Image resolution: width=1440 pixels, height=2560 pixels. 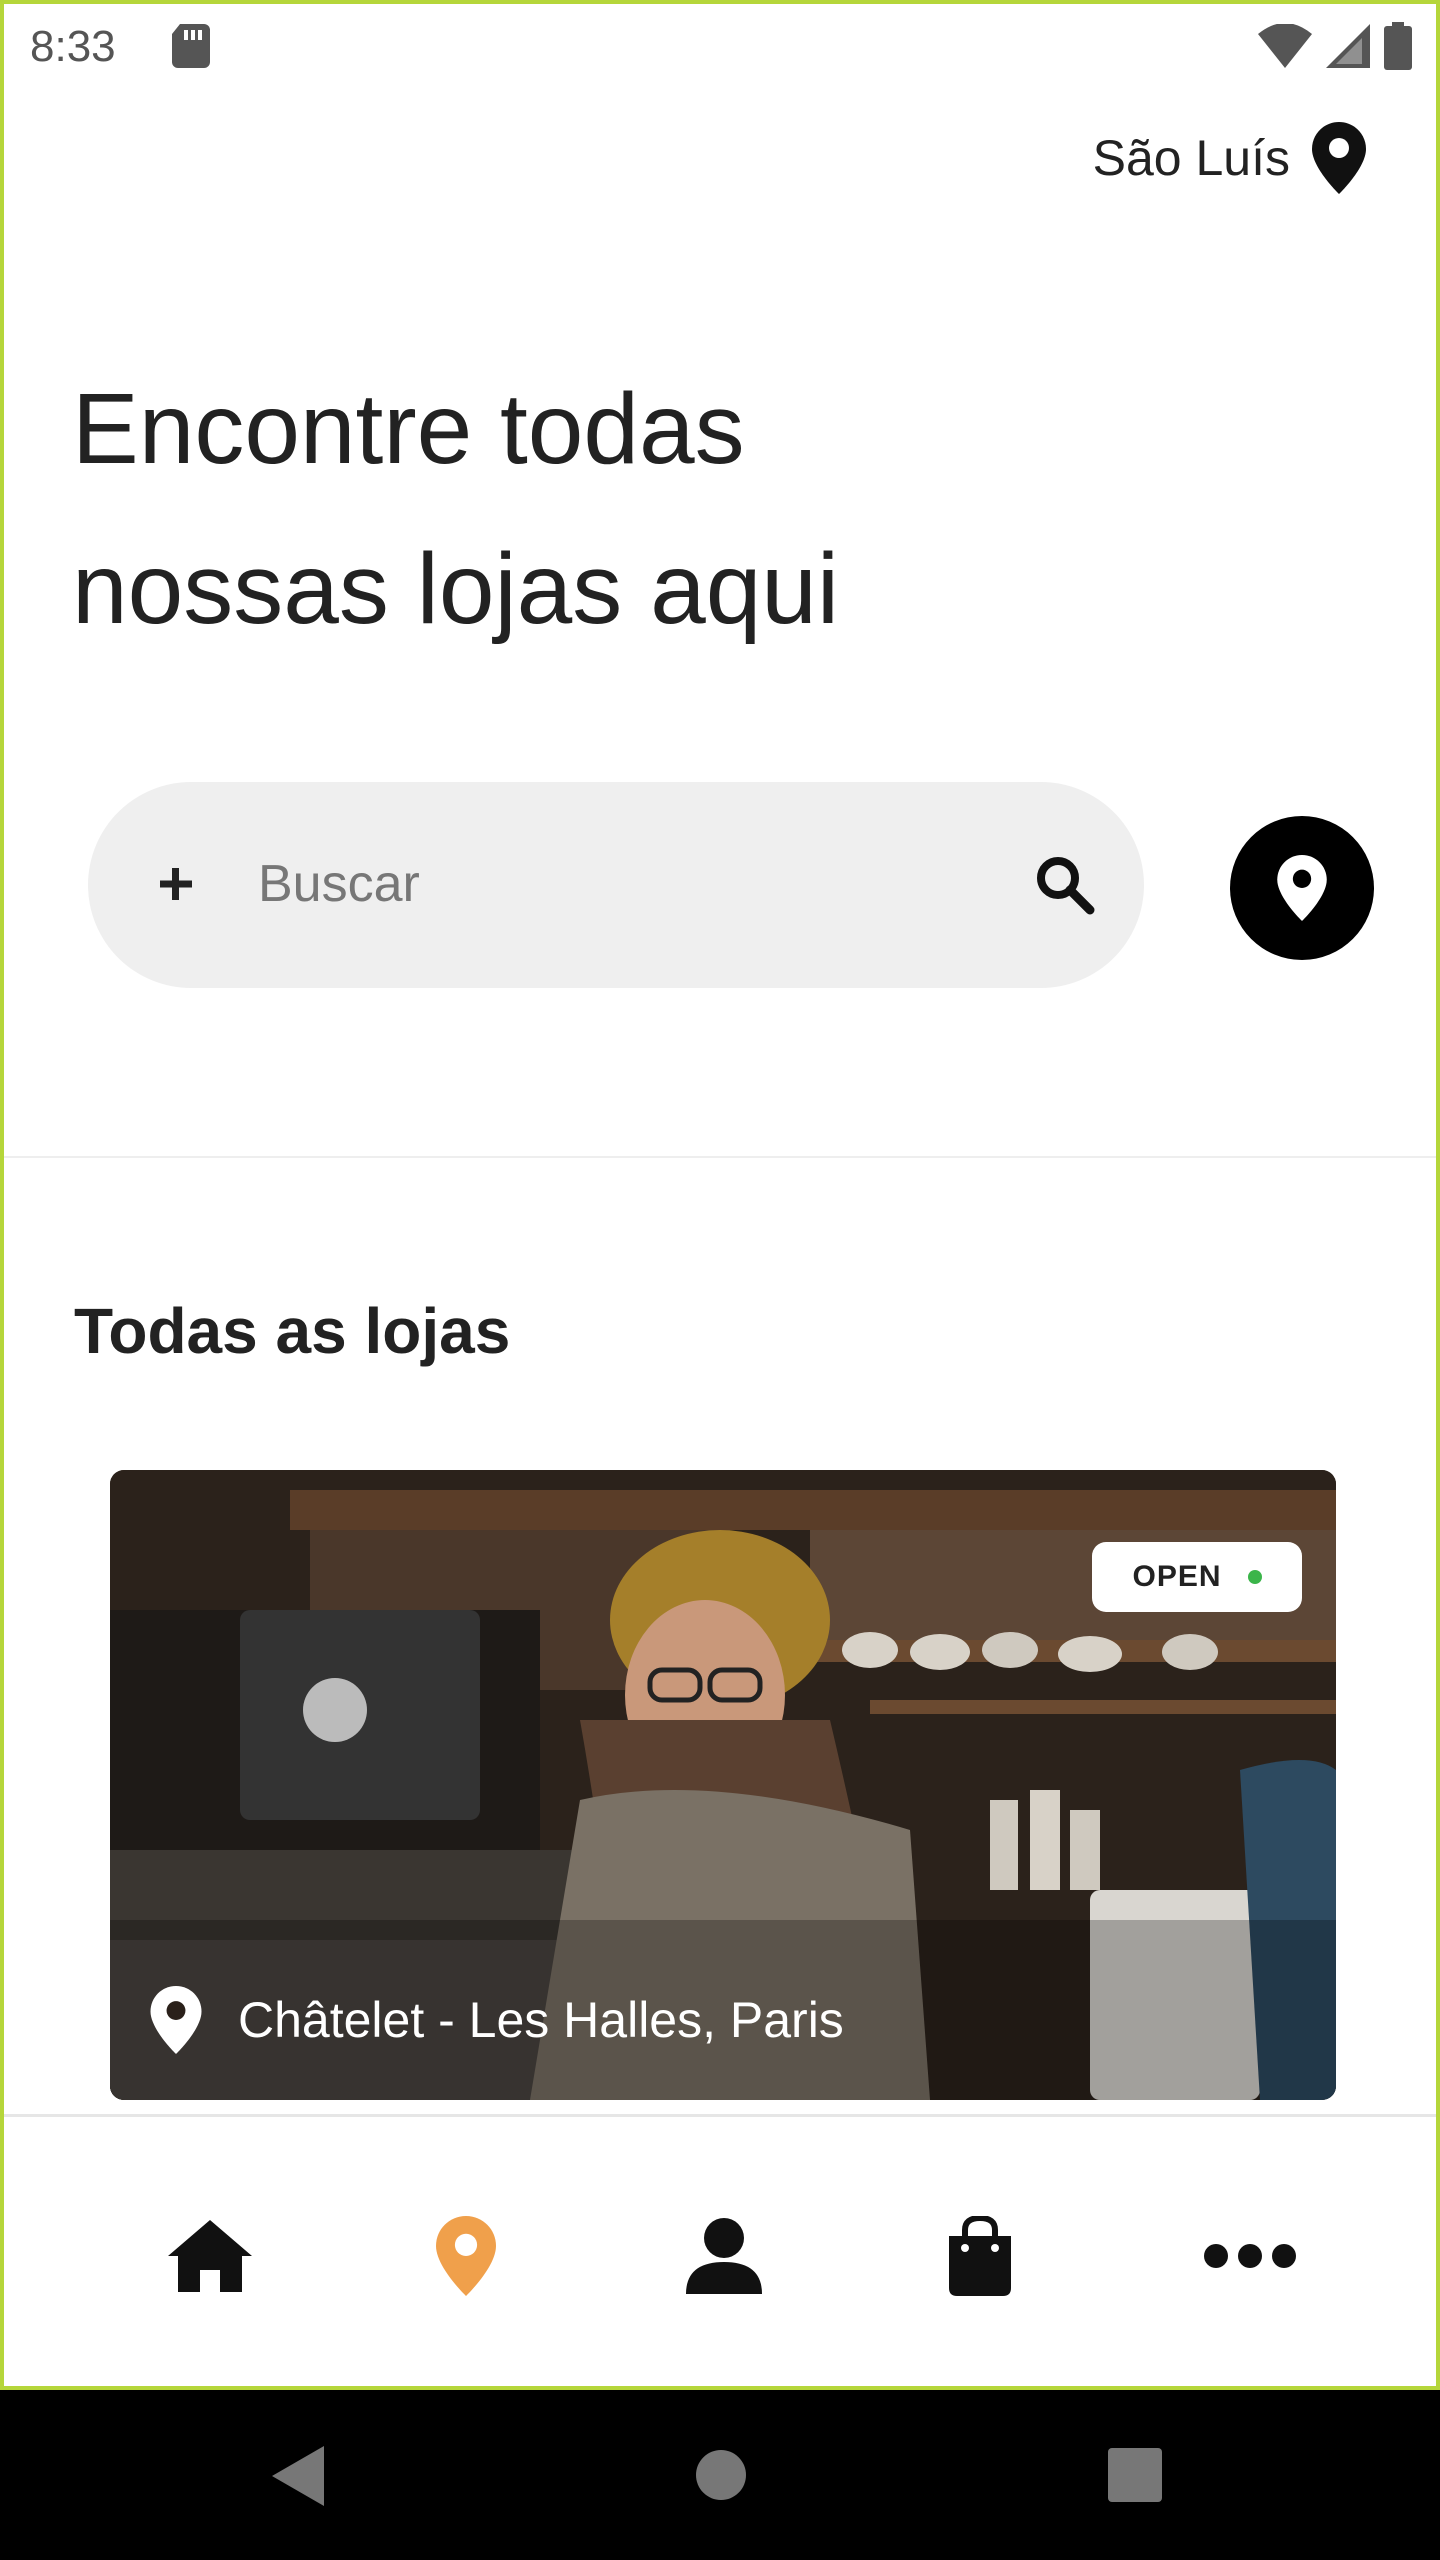 I want to click on current-location-button, so click(x=1302, y=888).